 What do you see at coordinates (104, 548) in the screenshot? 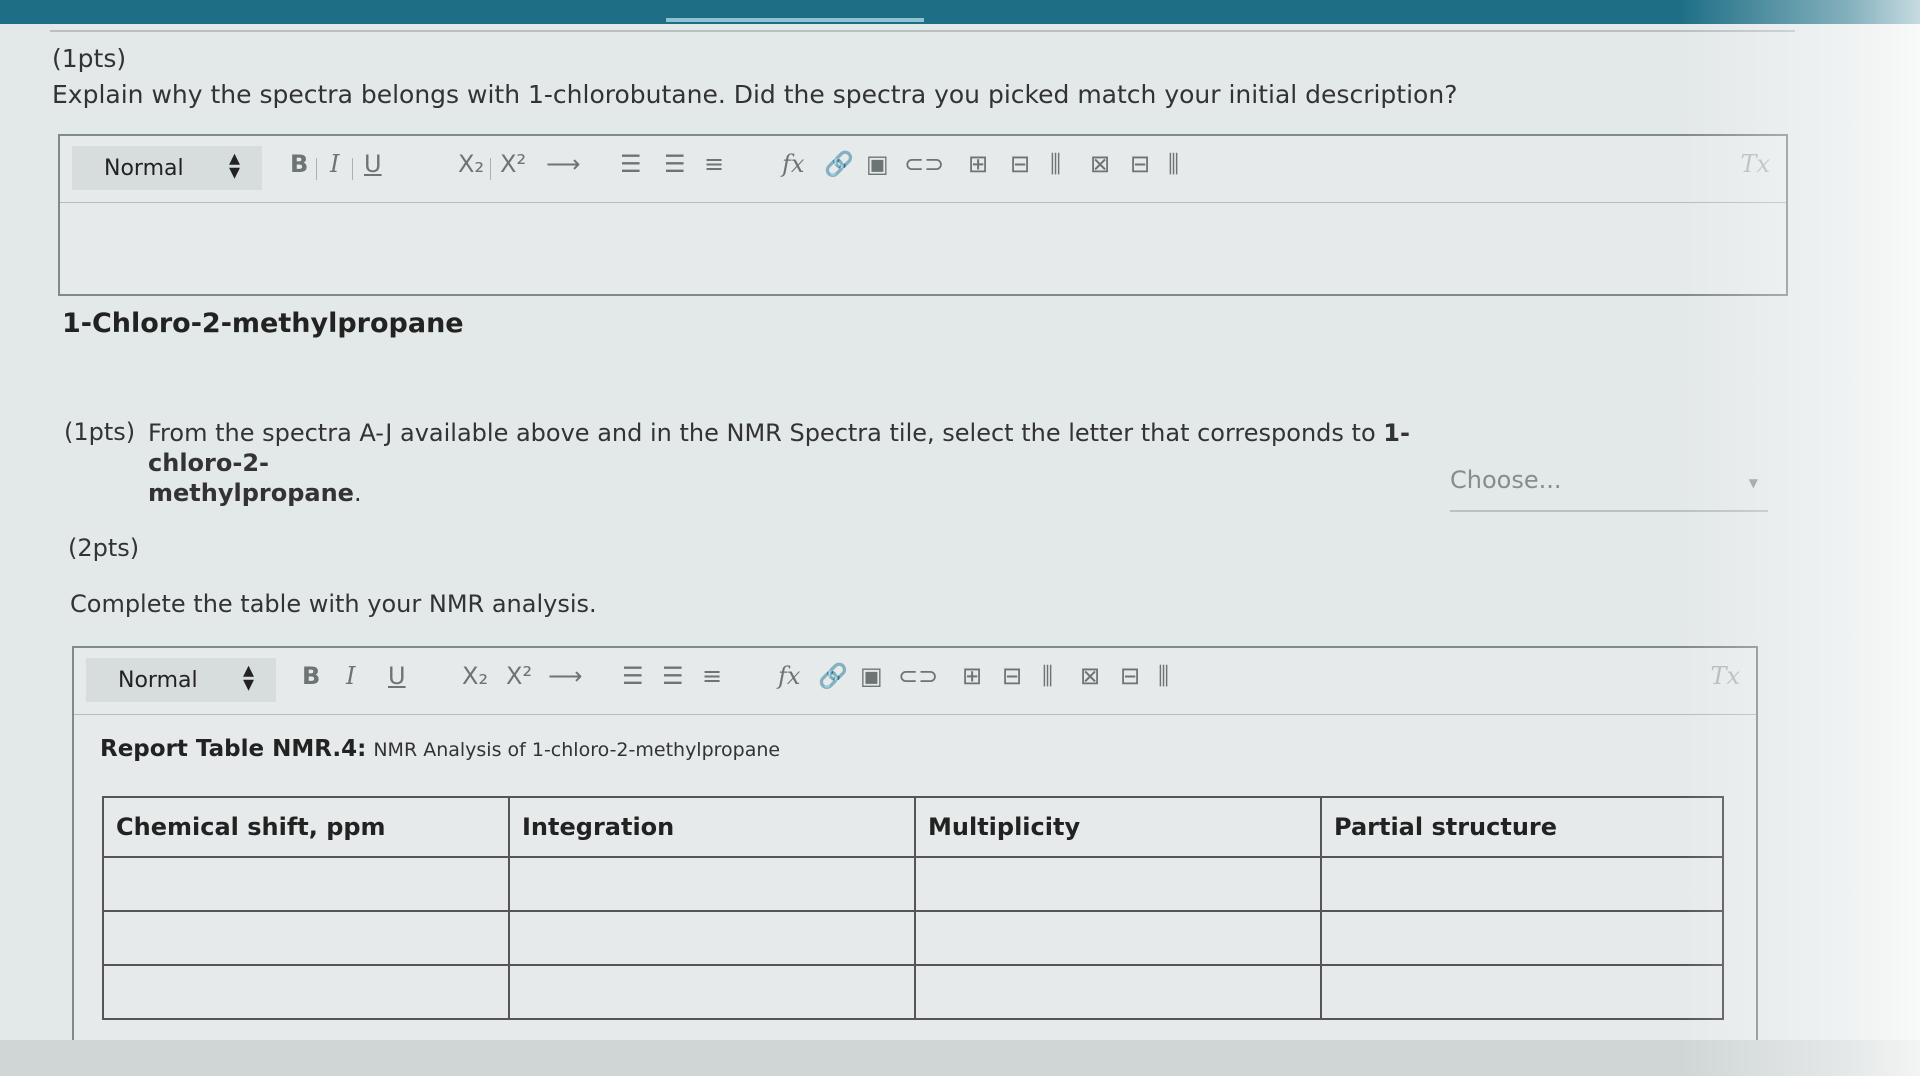
I see `q3-points: (2pts)` at bounding box center [104, 548].